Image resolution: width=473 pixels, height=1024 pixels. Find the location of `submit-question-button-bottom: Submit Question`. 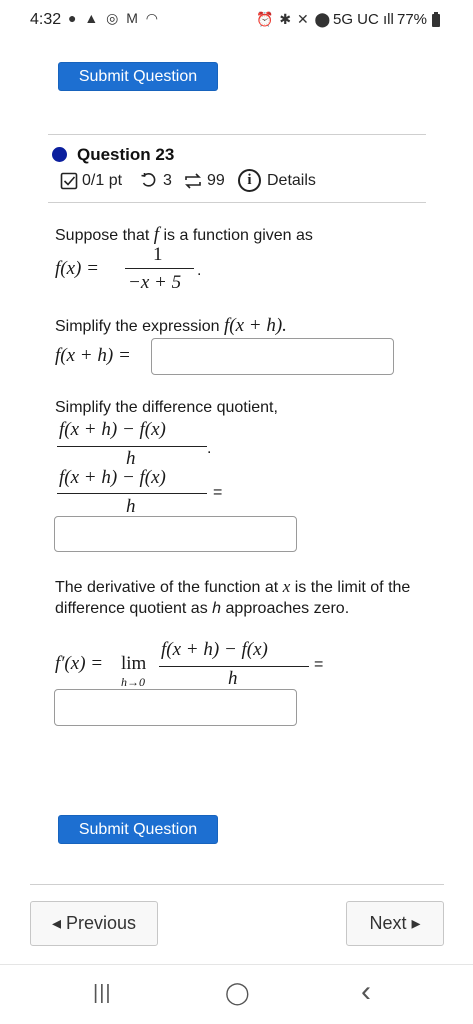

submit-question-button-bottom: Submit Question is located at coordinates (138, 829).